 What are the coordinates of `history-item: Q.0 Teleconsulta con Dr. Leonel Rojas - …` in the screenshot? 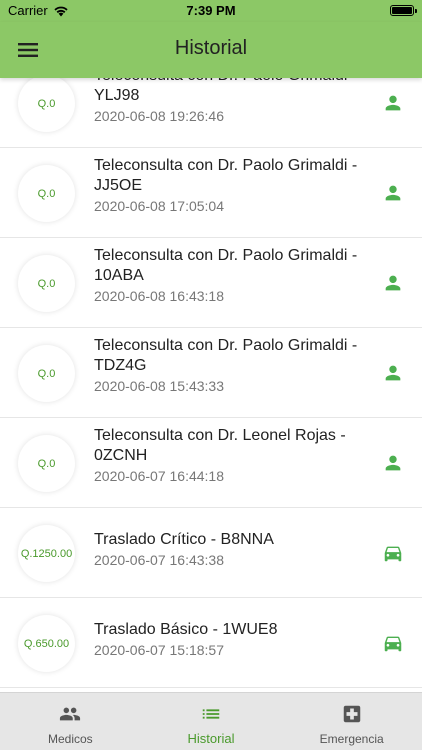 It's located at (211, 463).